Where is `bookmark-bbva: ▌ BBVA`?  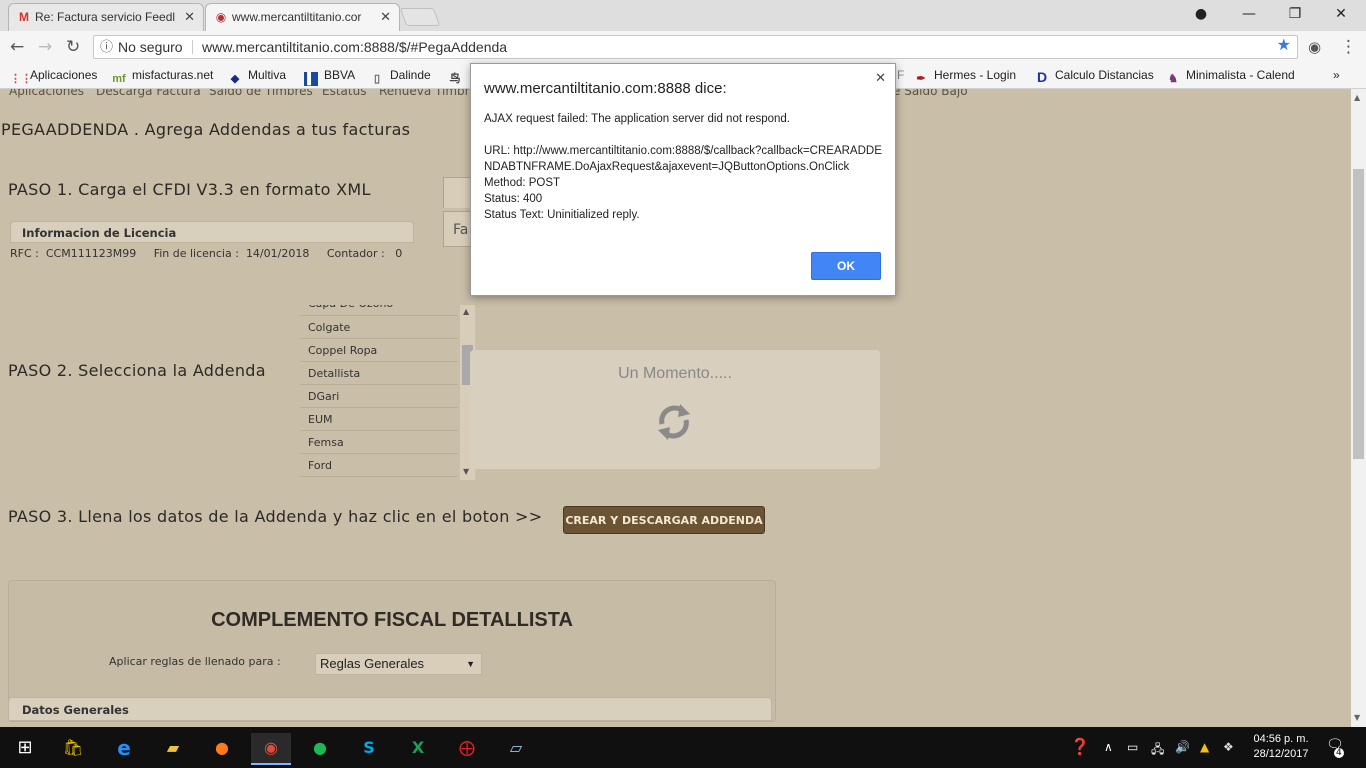
bookmark-bbva: ▌ BBVA is located at coordinates (329, 77).